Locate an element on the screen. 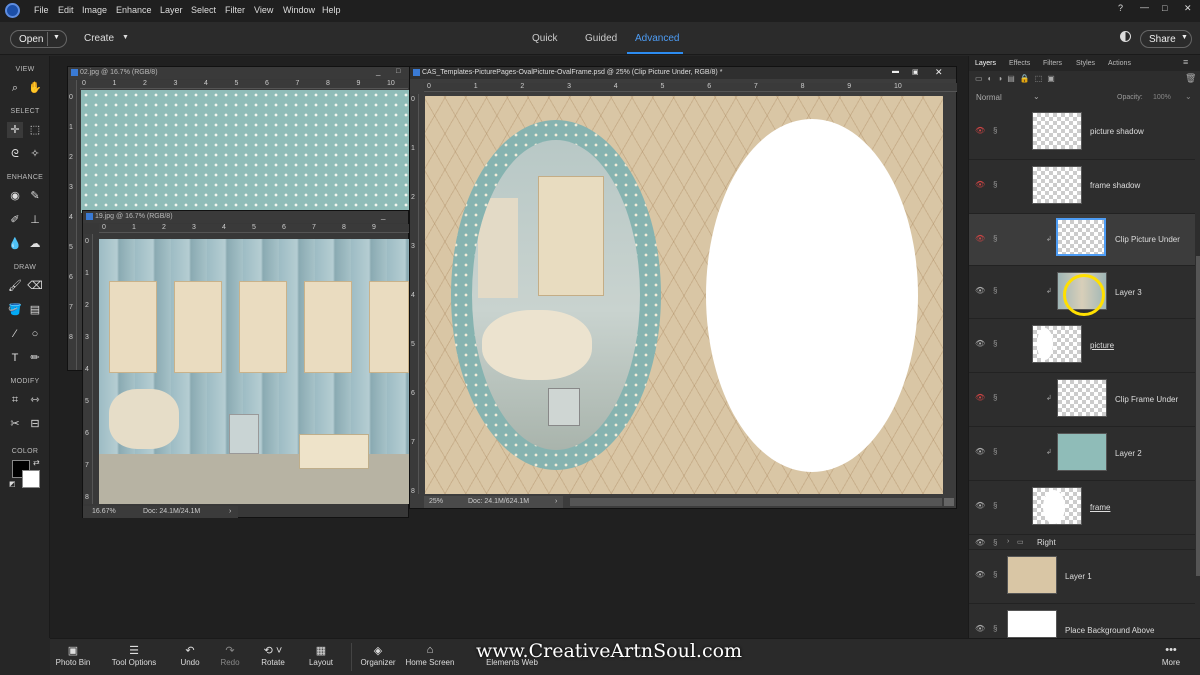  layer-row-selected: 👁 § ↲ Clip Picture Under is located at coordinates (1082, 240).